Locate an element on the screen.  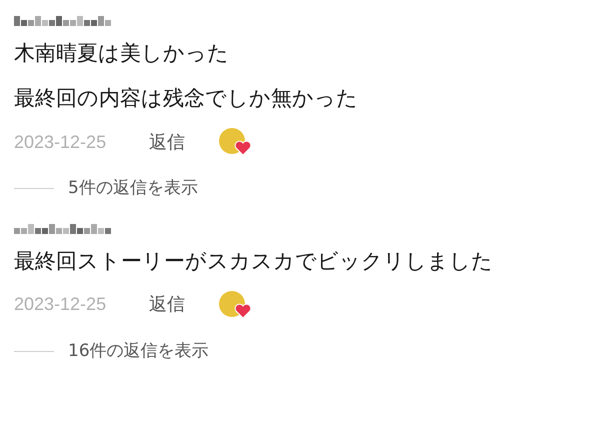
view-replies-link: 5件の返信を表示 is located at coordinates (133, 189).